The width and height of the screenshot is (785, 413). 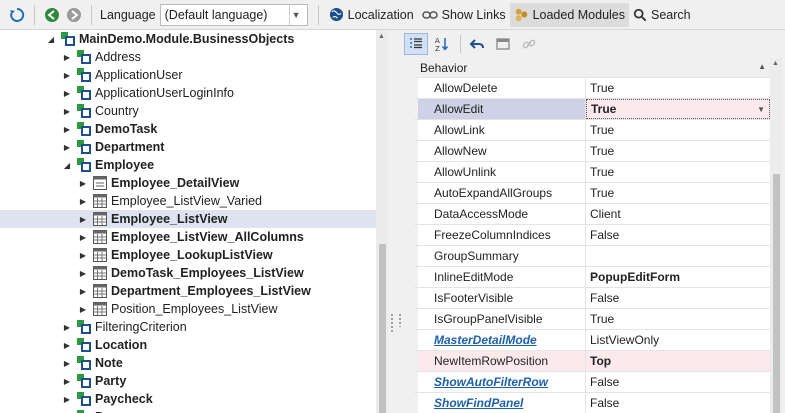 What do you see at coordinates (382, 221) in the screenshot?
I see `tree-scrollbar: ▲` at bounding box center [382, 221].